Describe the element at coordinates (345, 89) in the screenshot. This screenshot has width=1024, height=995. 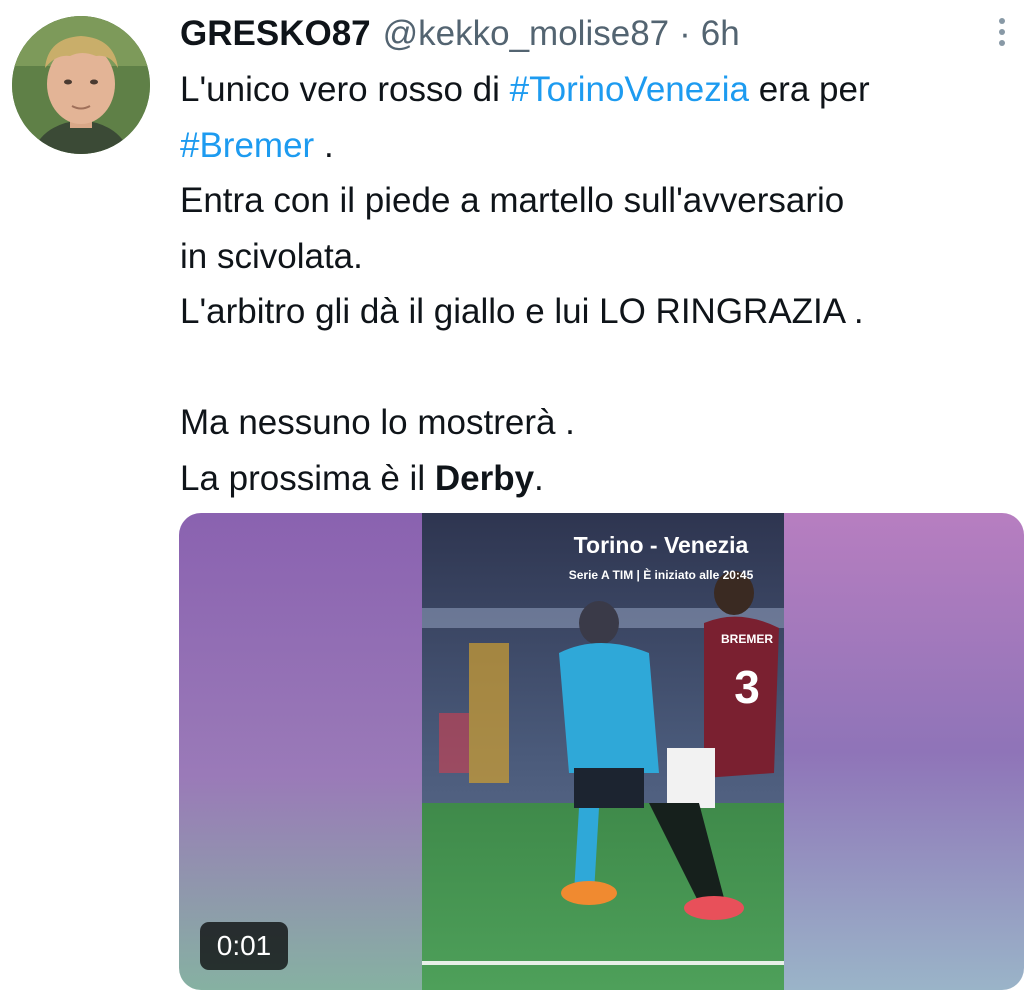
I see `text-segment: L'unico vero rosso di` at that location.